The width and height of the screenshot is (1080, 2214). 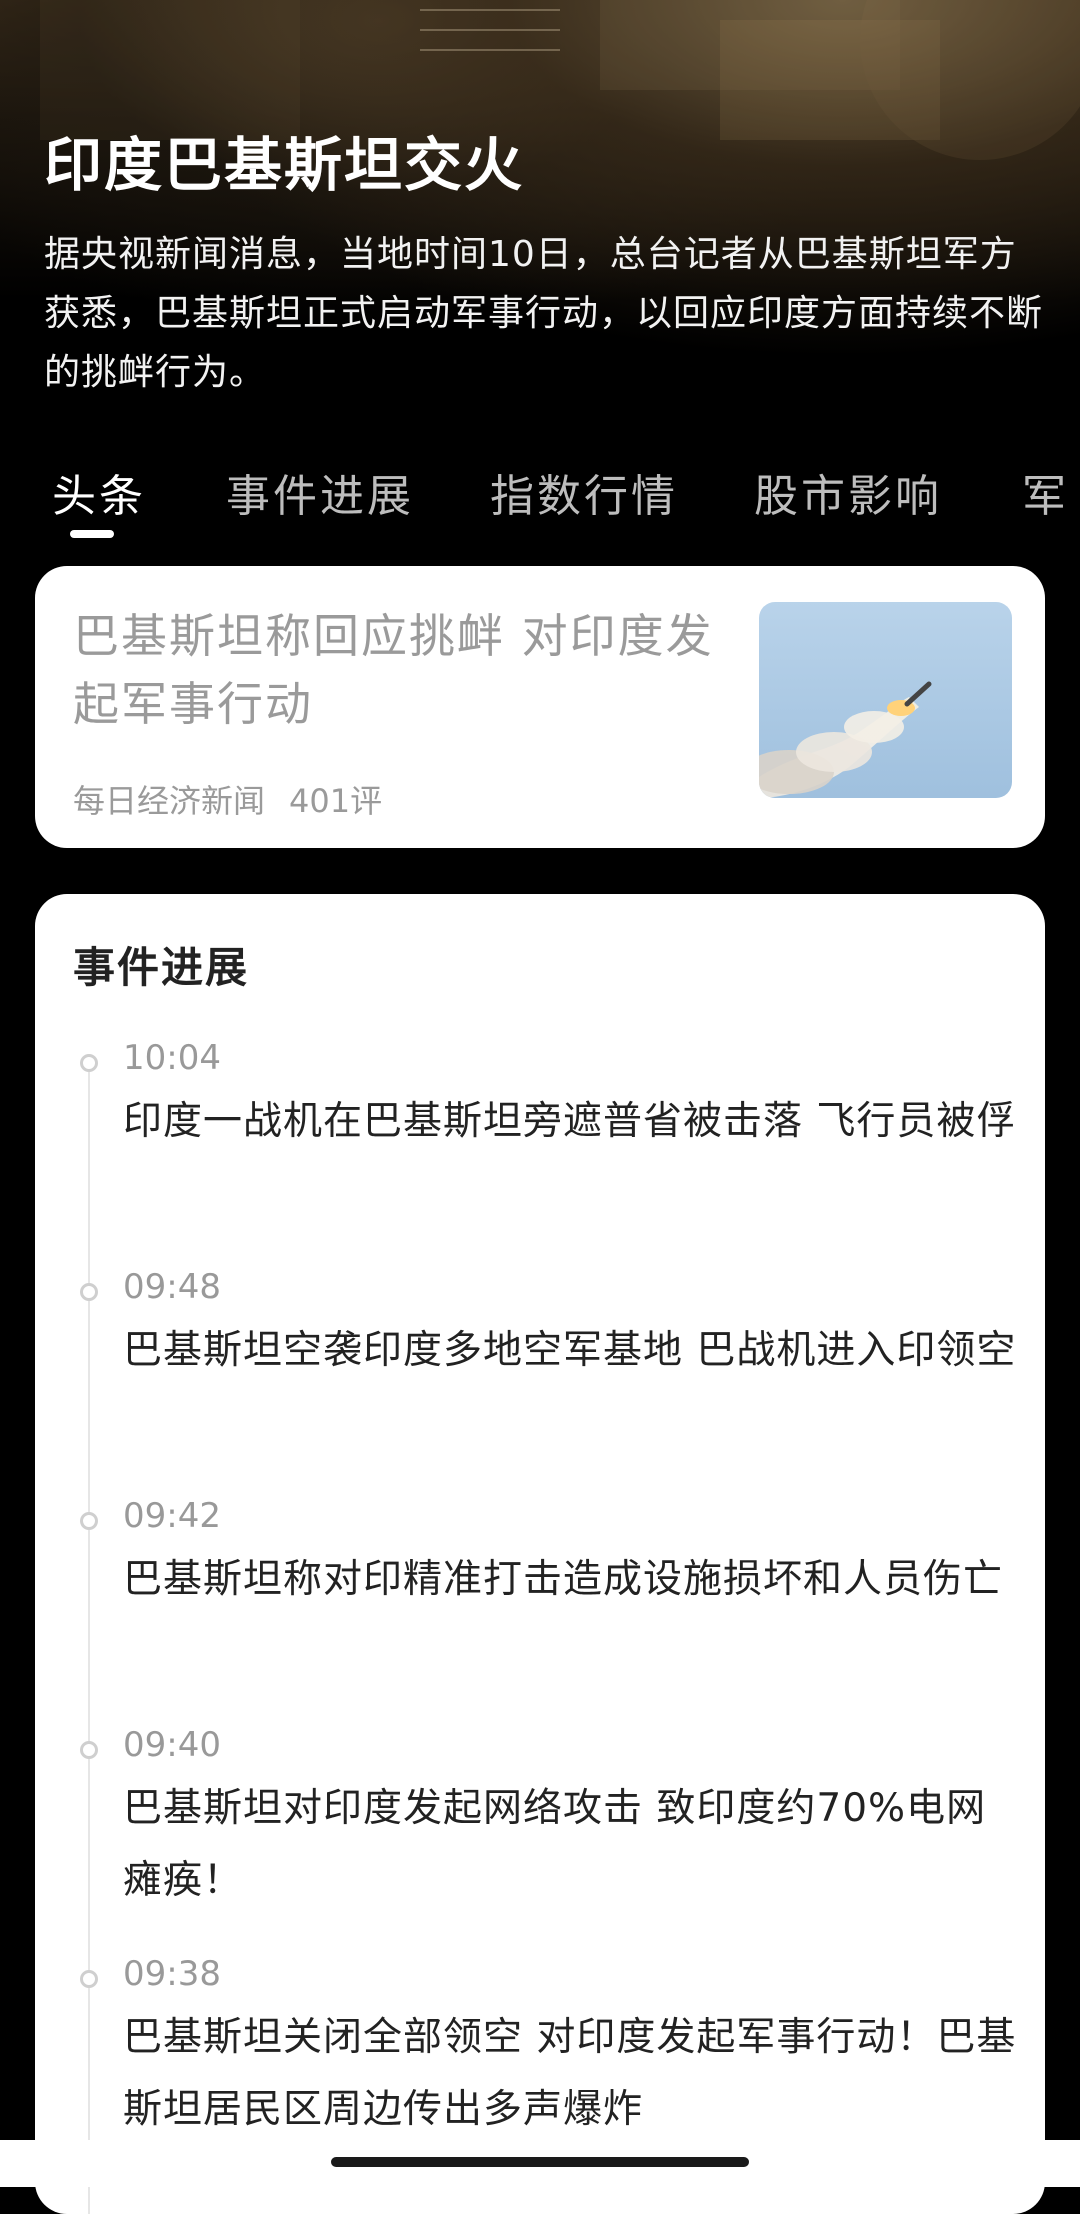 I want to click on tab-event-progress: 事件进展, so click(x=320, y=492).